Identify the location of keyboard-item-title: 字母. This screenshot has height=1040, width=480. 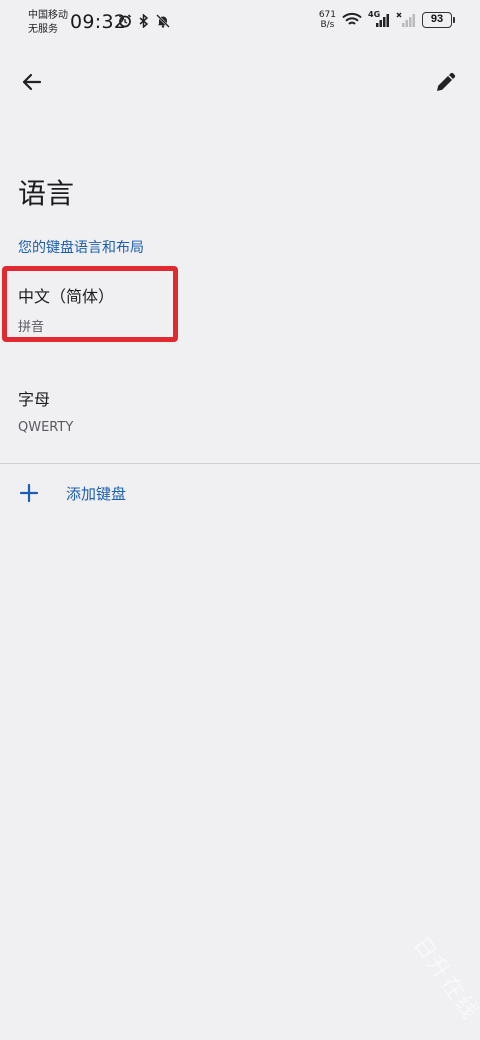
(34, 399).